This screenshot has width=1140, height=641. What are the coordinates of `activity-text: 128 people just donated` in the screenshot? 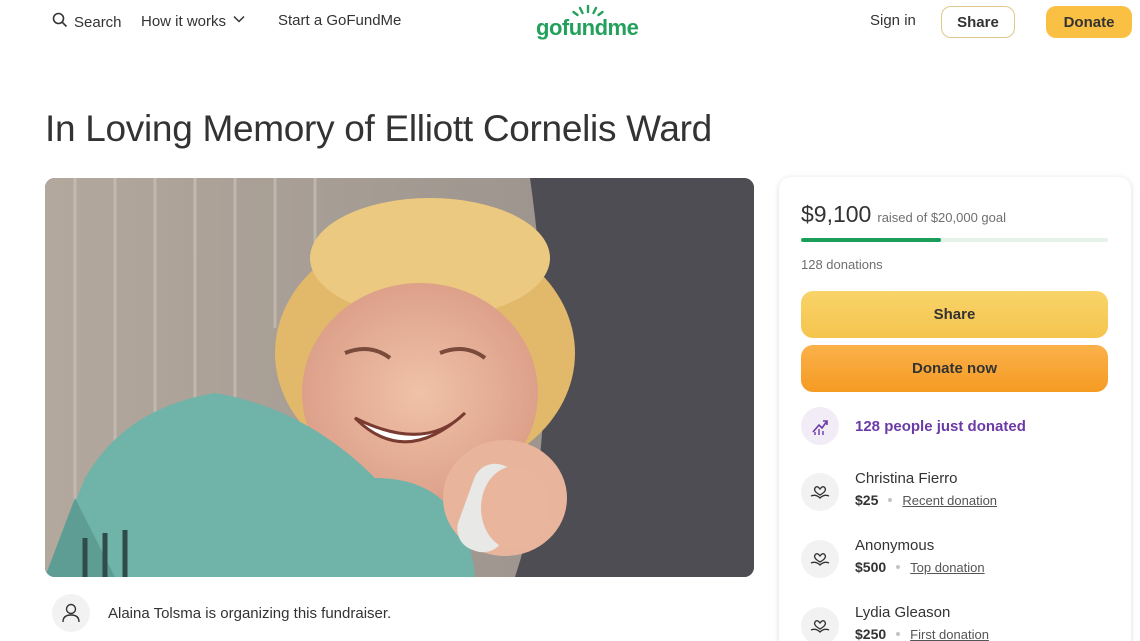 It's located at (940, 426).